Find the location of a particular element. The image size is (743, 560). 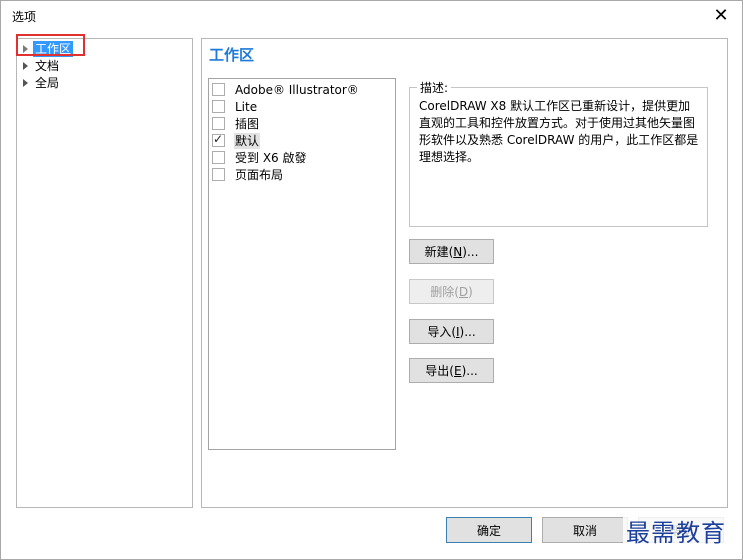

button-label: 导出( is located at coordinates (439, 371).